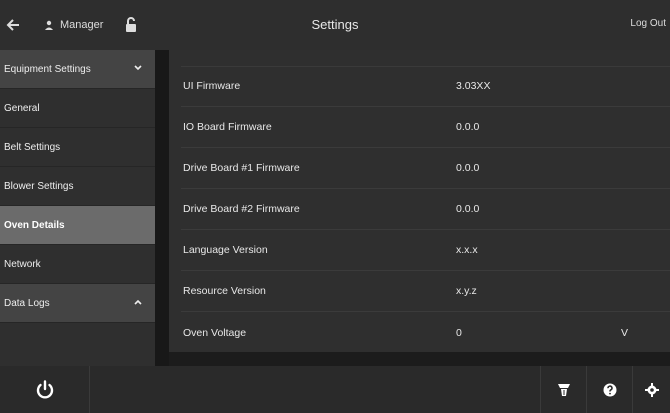 The width and height of the screenshot is (670, 413). I want to click on sidebar-item-general: General, so click(77, 108).